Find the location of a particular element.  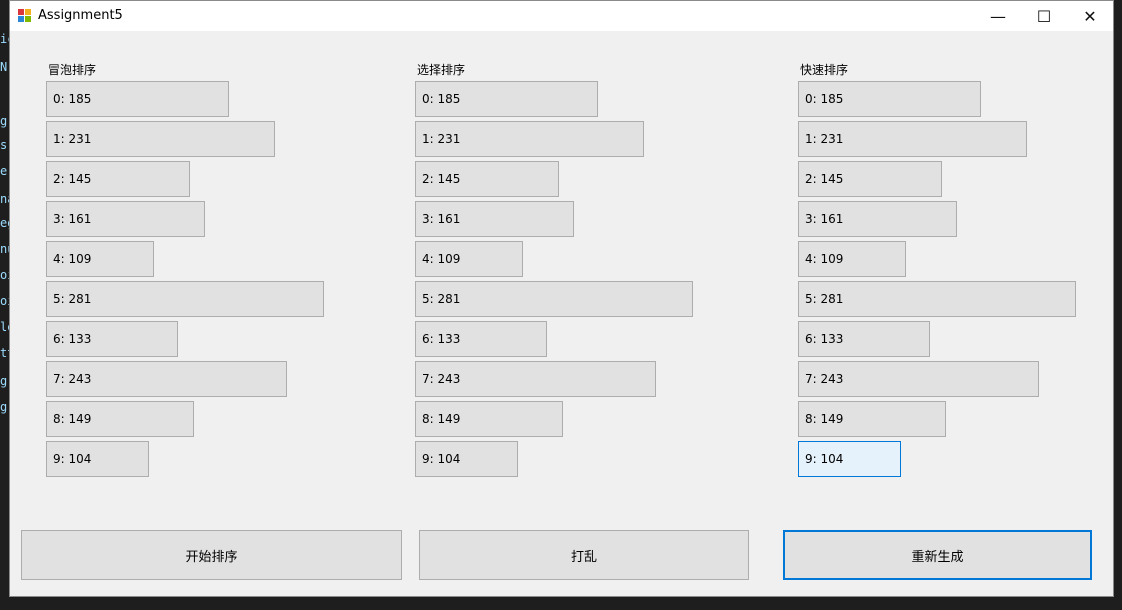

bubble-bar-3: 3: 161 is located at coordinates (125, 219).